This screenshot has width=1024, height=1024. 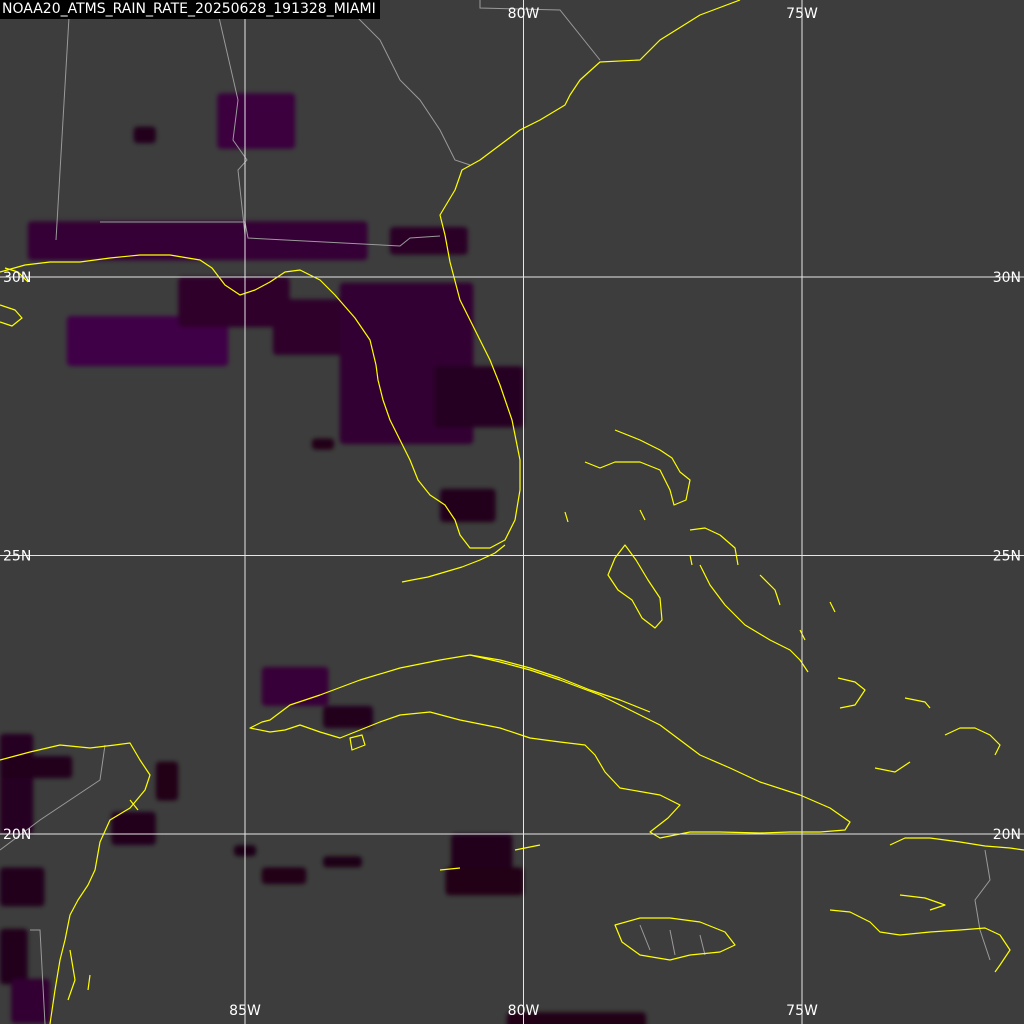 What do you see at coordinates (1007, 278) in the screenshot?
I see `latitude-label-right: 30N` at bounding box center [1007, 278].